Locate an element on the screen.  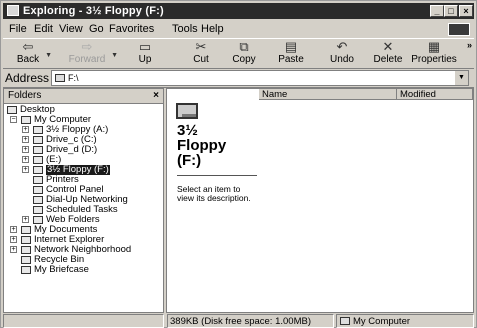
scheduled-tasks-icon is located at coordinates (38, 210).